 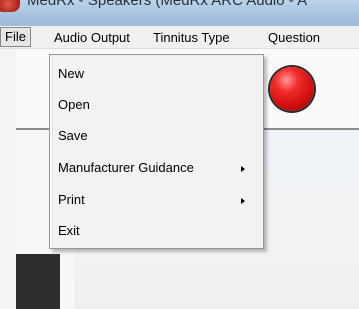 I want to click on menu-item-manufacturer-guidance: Manufacturer Guidance, so click(x=156, y=169).